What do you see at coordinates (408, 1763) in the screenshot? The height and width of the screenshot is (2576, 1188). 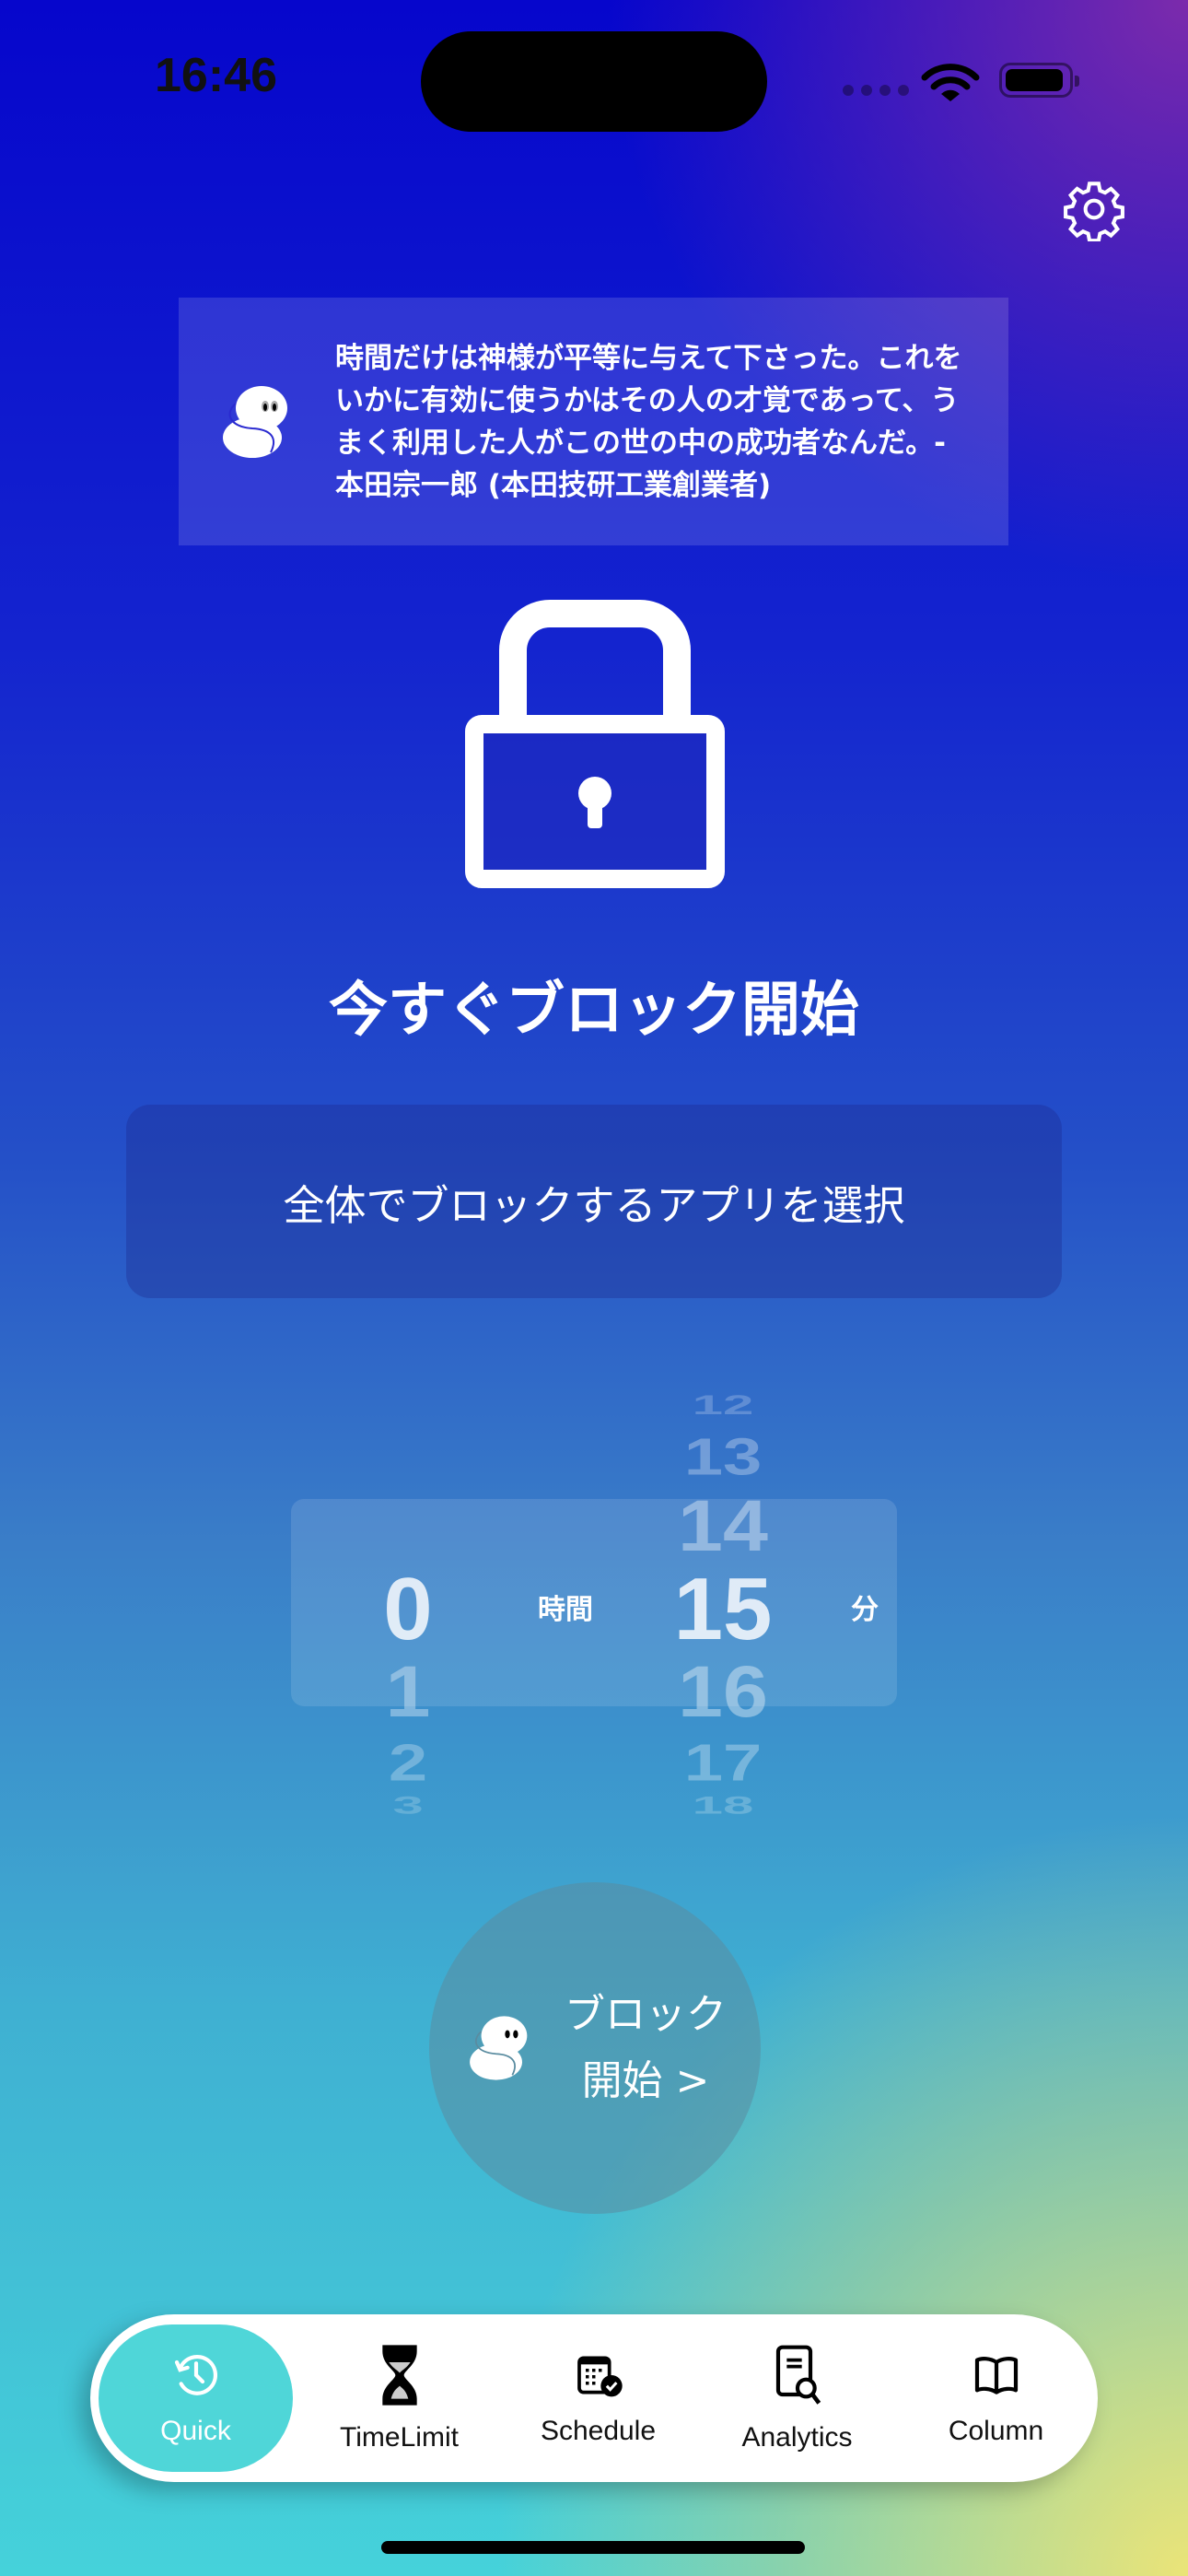 I see `hour-option: 2` at bounding box center [408, 1763].